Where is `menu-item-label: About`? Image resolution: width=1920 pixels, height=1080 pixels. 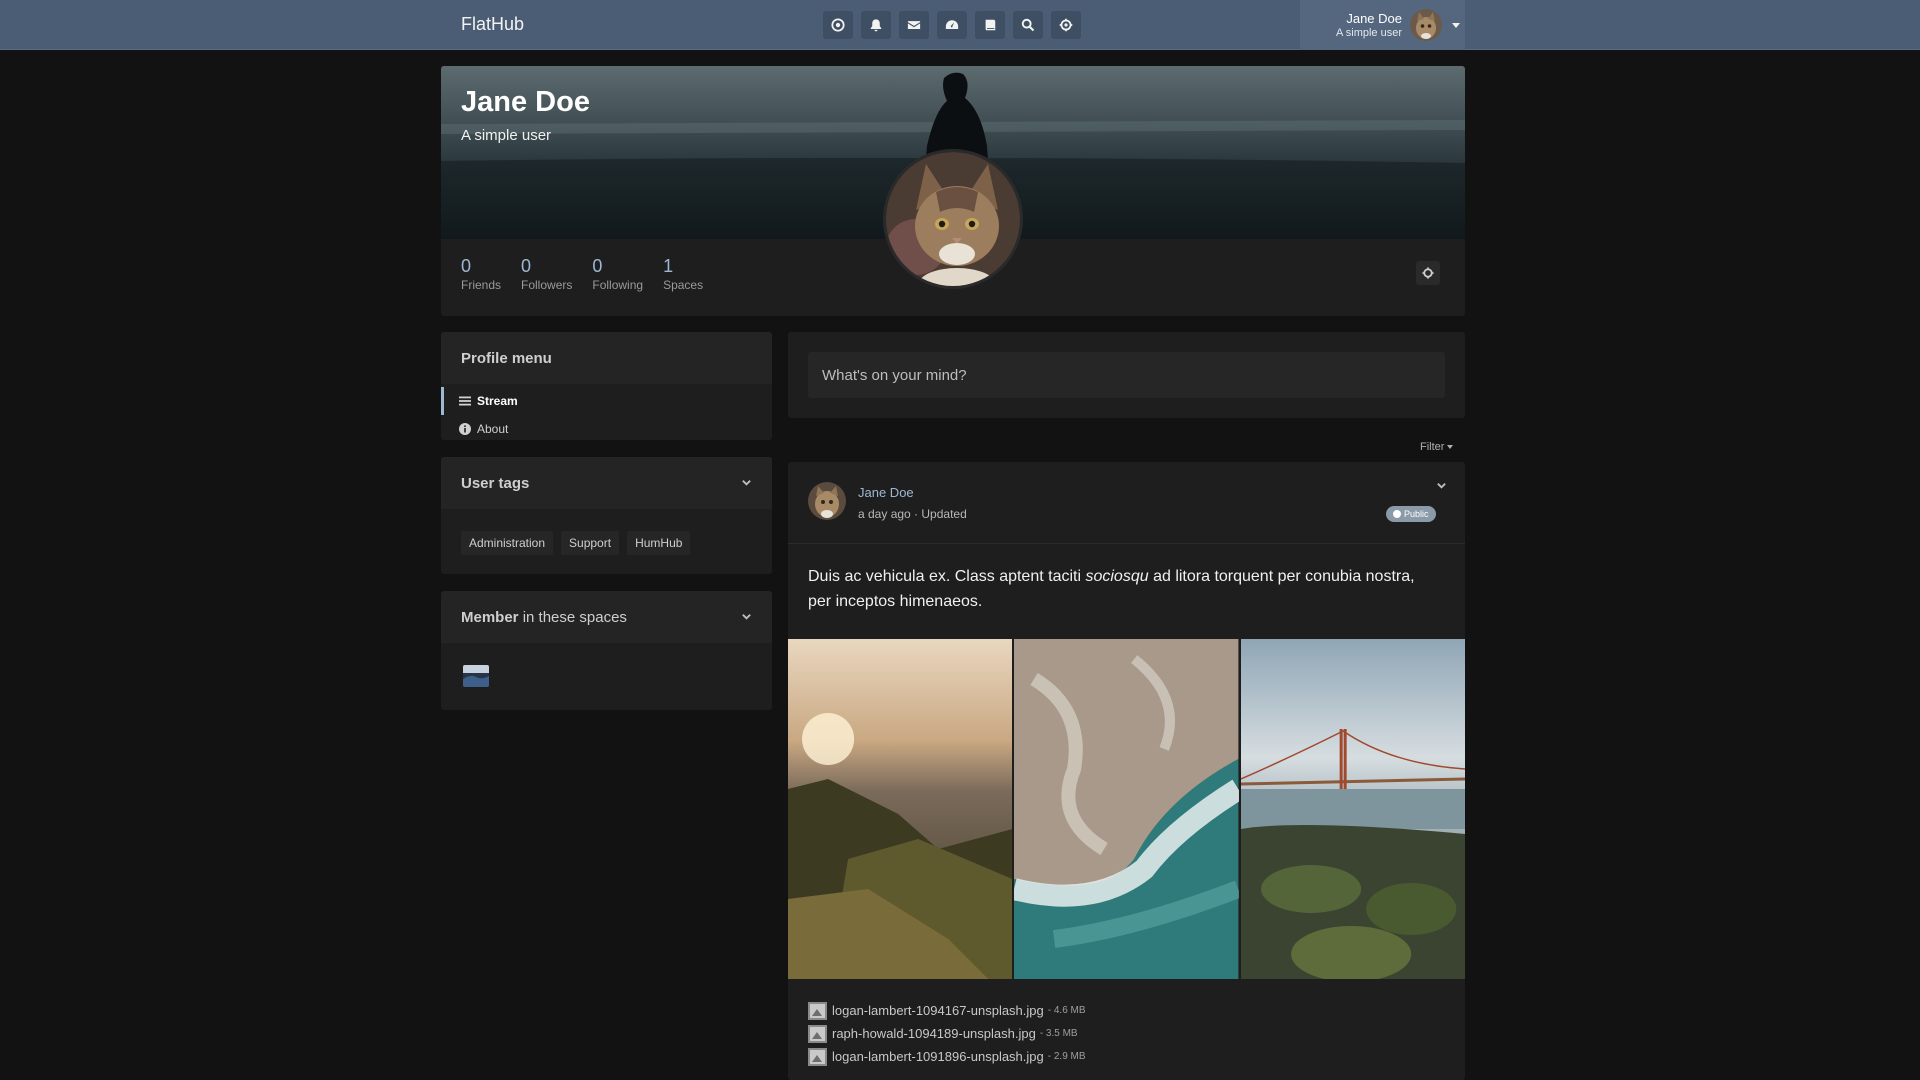 menu-item-label: About is located at coordinates (493, 429).